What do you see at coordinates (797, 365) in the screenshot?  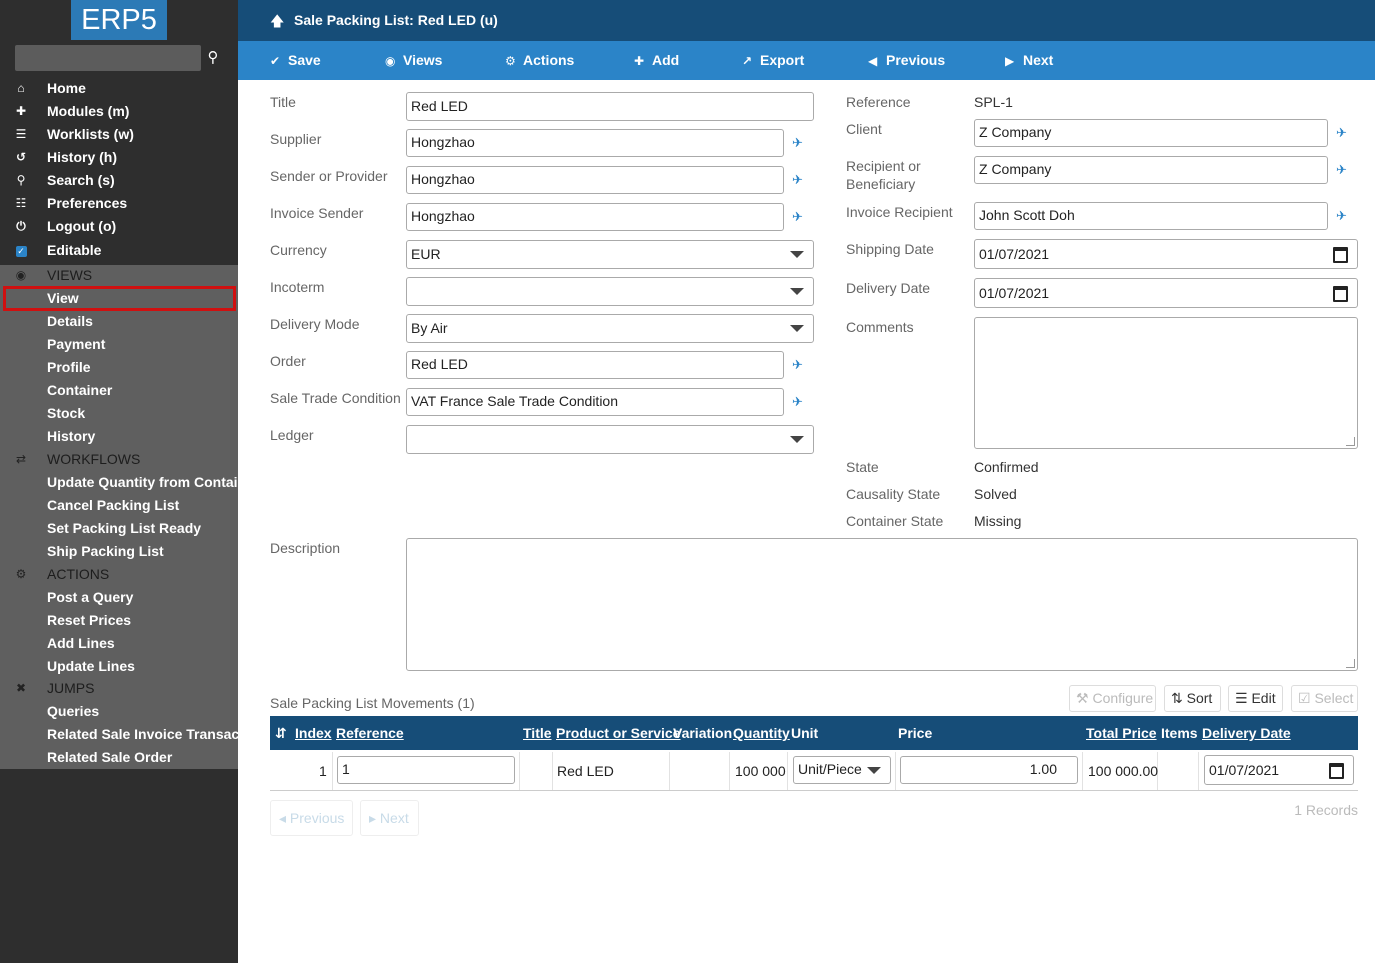 I see `order-jump-icon: ✈` at bounding box center [797, 365].